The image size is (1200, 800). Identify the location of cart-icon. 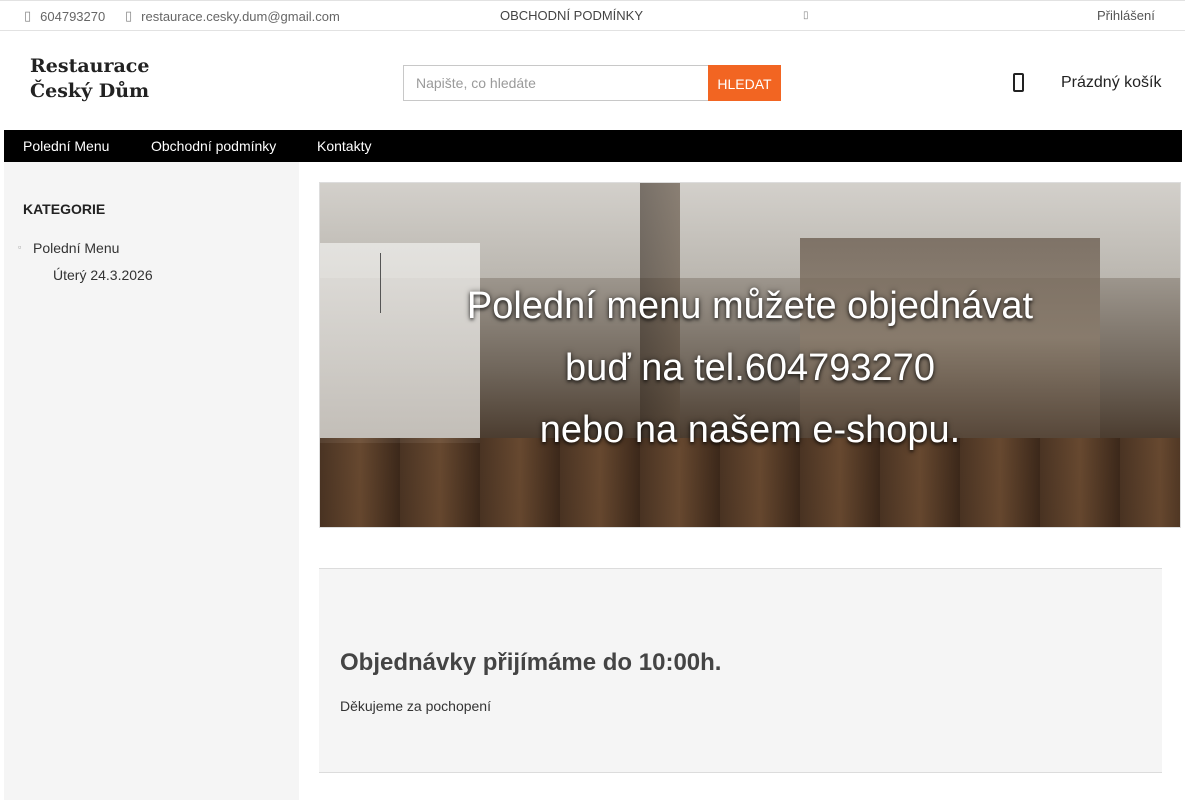
(1018, 82).